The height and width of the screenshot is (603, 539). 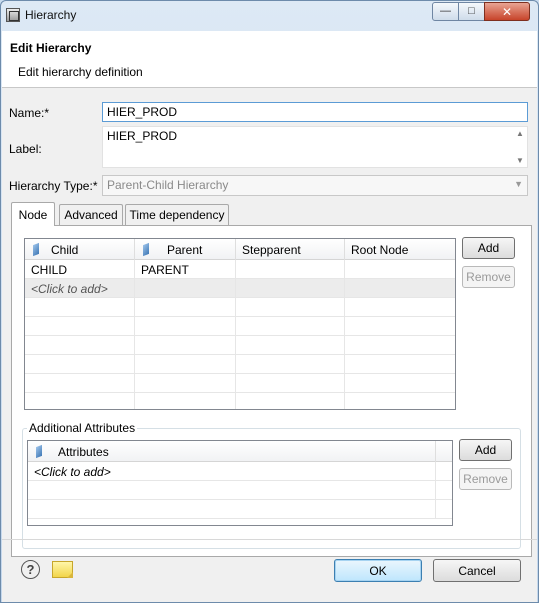 I want to click on help-icon: ?, so click(x=30, y=569).